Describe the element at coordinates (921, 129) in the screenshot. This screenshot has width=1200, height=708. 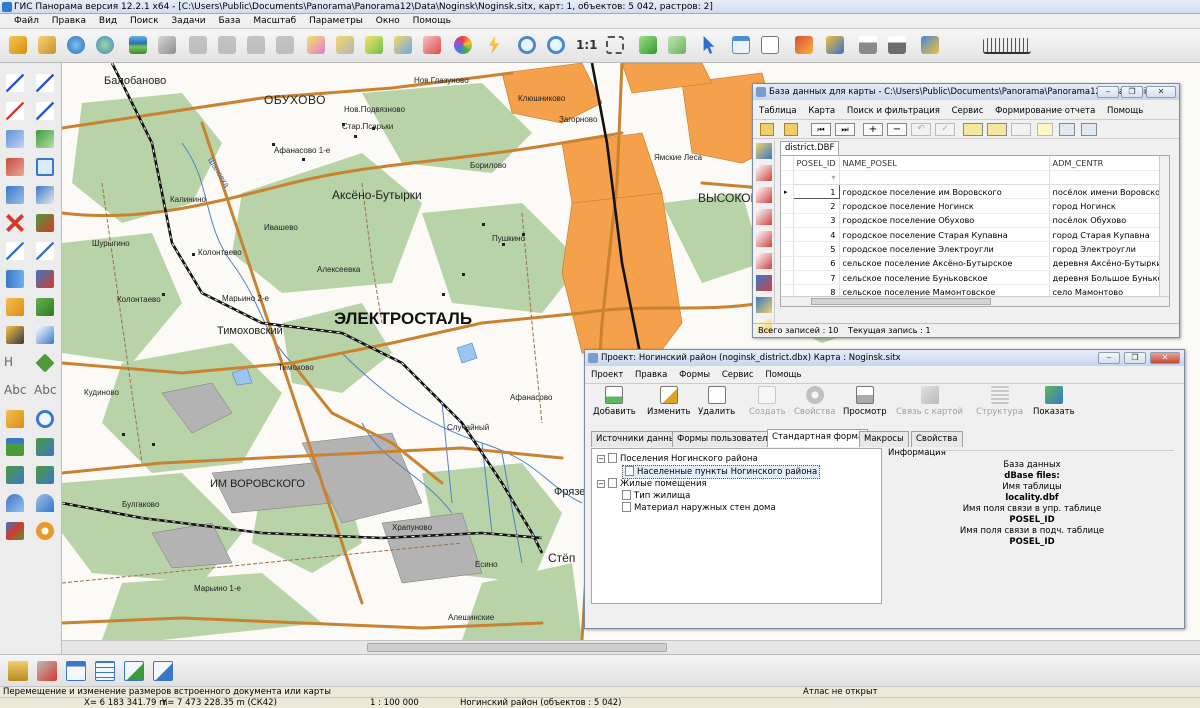
I see `undo-button: ↶` at that location.